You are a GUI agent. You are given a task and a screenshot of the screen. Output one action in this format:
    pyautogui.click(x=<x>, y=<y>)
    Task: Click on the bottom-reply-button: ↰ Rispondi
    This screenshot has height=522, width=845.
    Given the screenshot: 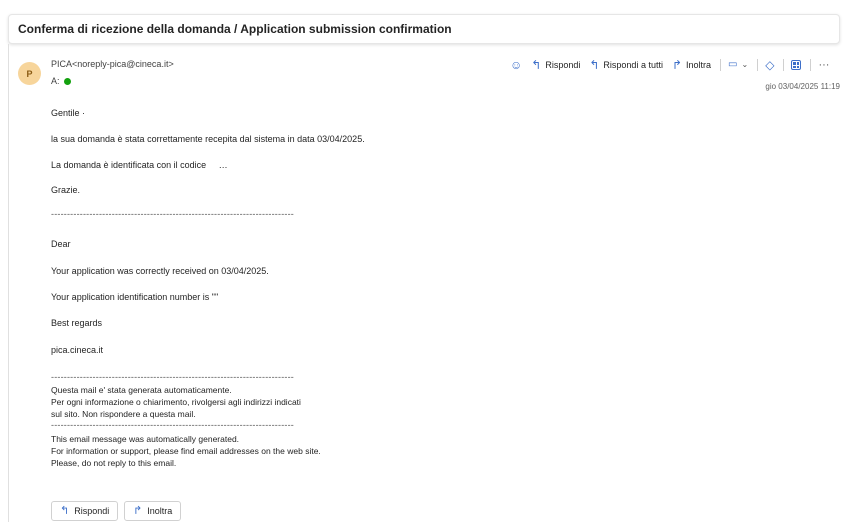 What is the action you would take?
    pyautogui.click(x=85, y=511)
    